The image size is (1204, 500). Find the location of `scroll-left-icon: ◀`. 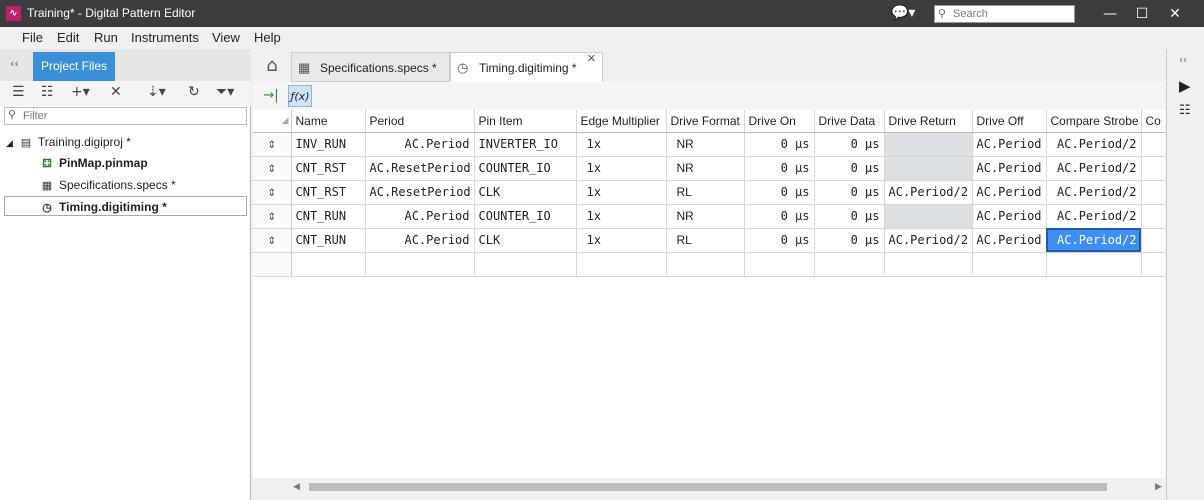

scroll-left-icon: ◀ is located at coordinates (296, 487).